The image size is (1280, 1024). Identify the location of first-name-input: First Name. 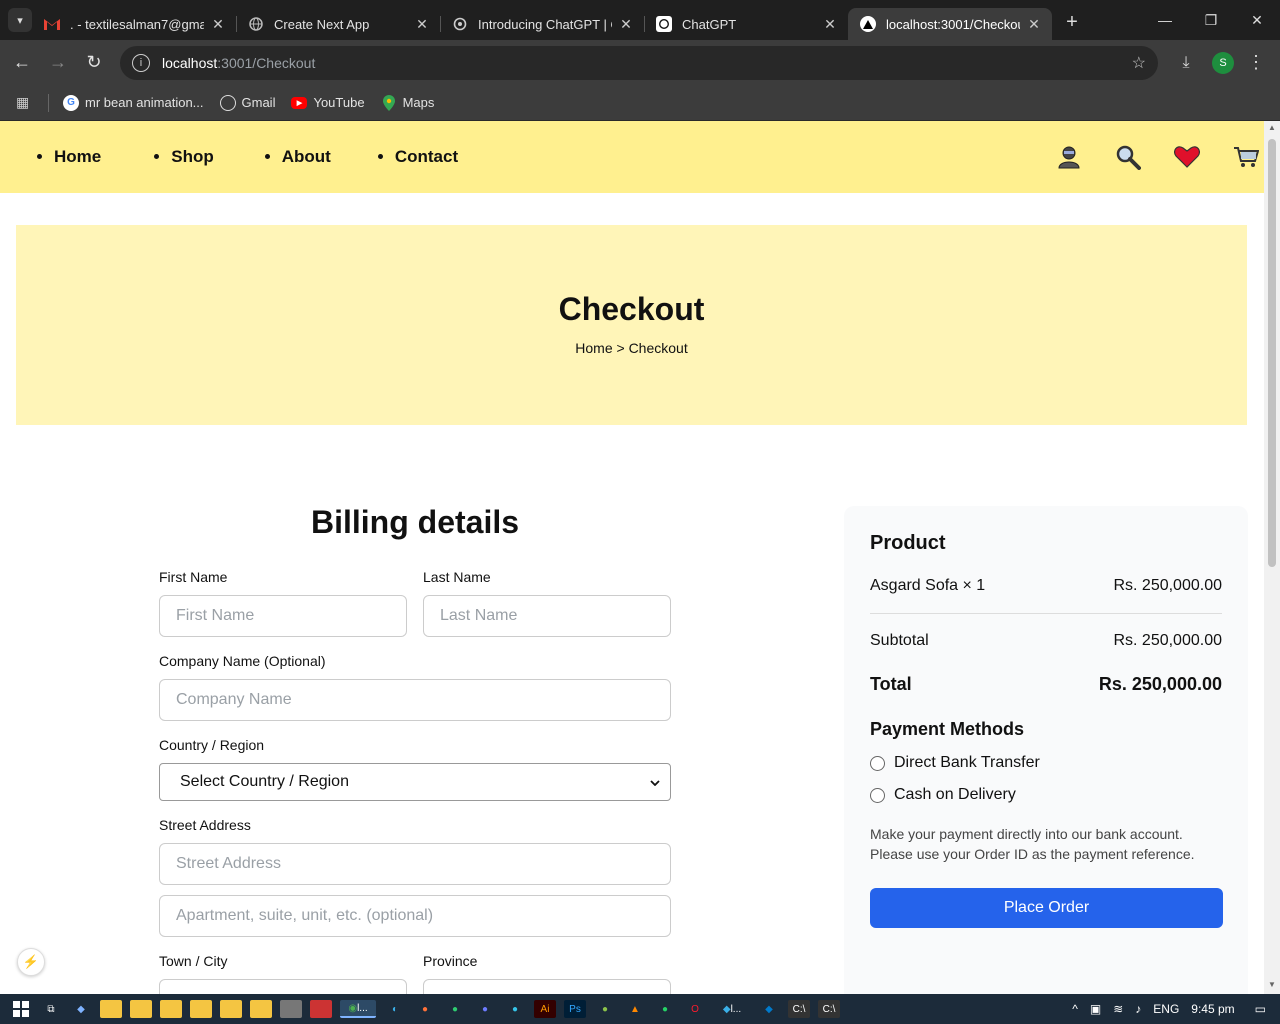
(283, 616).